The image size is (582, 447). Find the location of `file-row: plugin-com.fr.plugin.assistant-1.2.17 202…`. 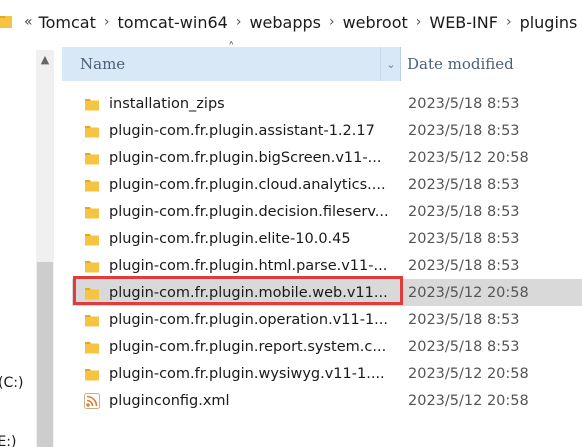

file-row: plugin-com.fr.plugin.assistant-1.2.17 202… is located at coordinates (327, 130).